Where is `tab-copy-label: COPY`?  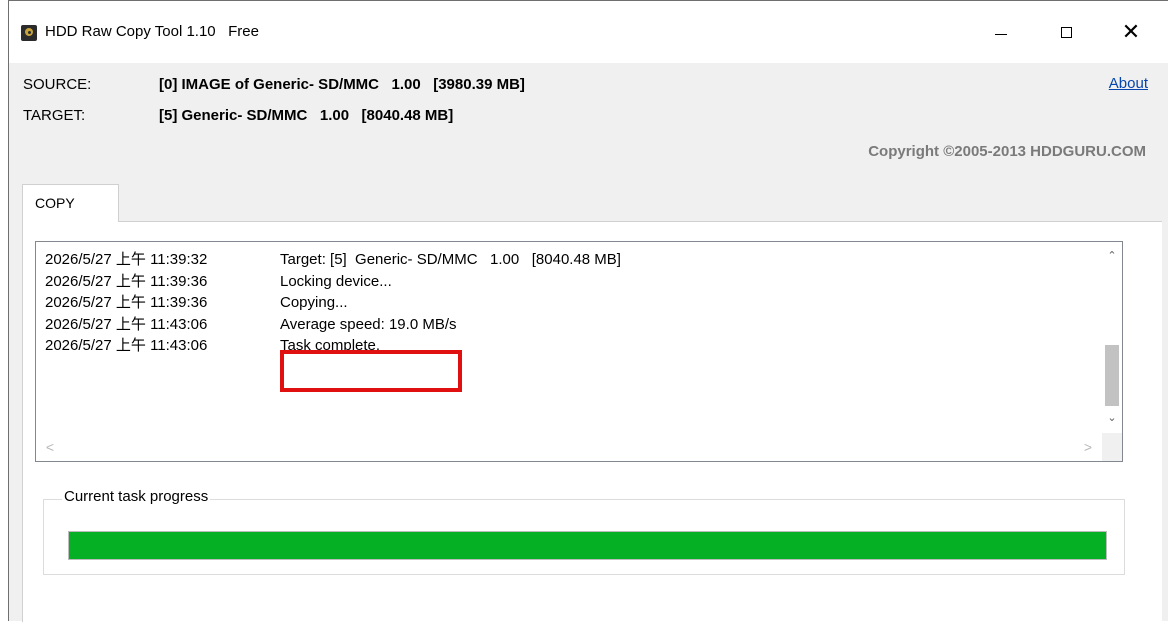 tab-copy-label: COPY is located at coordinates (55, 203).